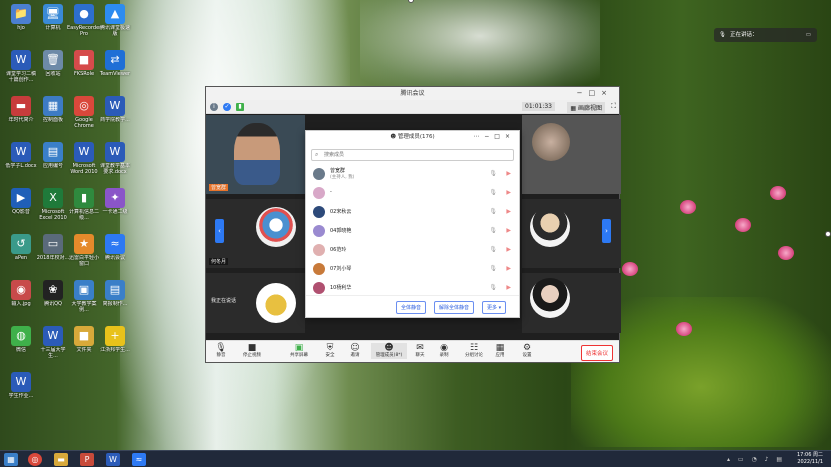 The image size is (831, 467). Describe the element at coordinates (412, 155) in the screenshot. I see `member-search-input` at that location.